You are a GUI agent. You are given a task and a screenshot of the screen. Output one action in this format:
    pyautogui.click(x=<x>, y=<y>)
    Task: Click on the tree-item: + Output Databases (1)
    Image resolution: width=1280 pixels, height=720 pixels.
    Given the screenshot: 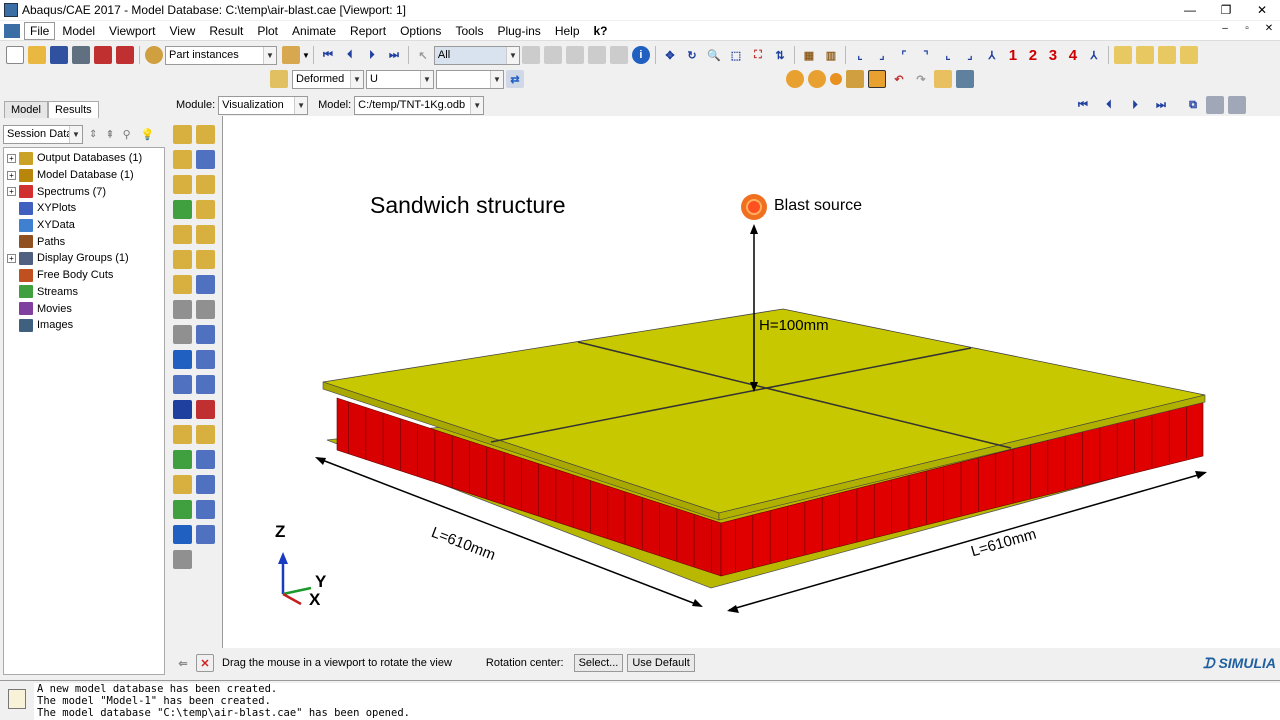 What is the action you would take?
    pyautogui.click(x=84, y=158)
    